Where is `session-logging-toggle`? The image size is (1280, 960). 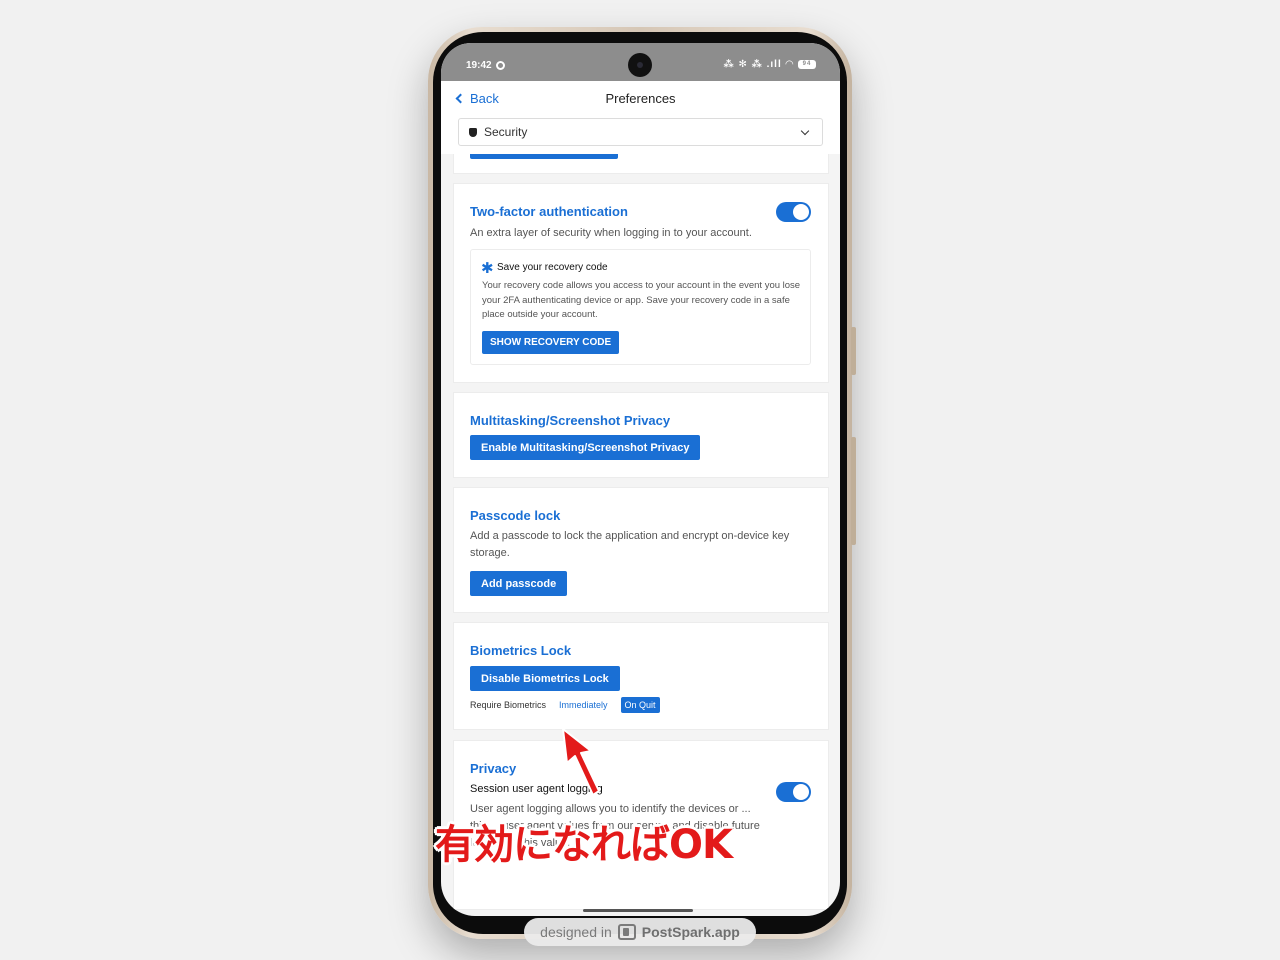 session-logging-toggle is located at coordinates (793, 792).